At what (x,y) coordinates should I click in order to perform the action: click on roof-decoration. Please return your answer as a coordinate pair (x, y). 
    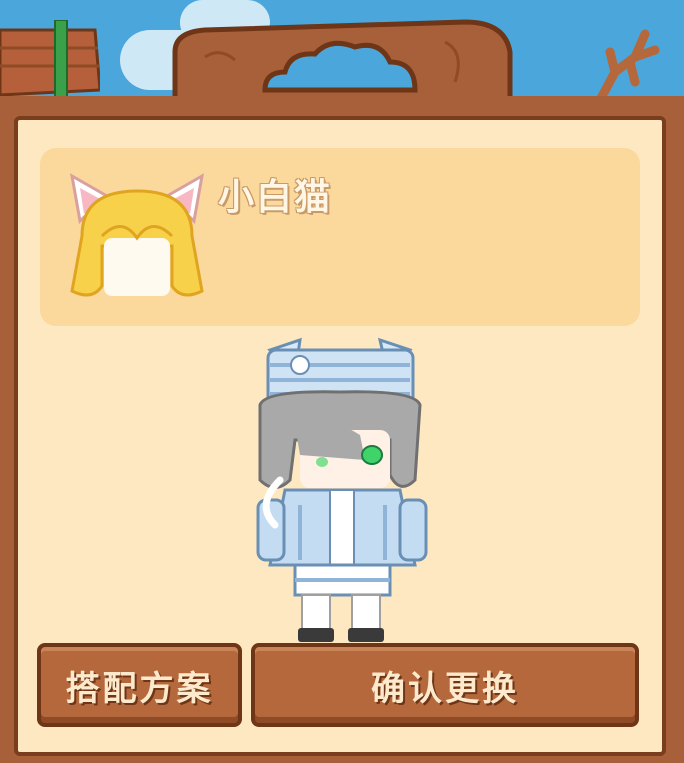
    Looking at the image, I should click on (50, 59).